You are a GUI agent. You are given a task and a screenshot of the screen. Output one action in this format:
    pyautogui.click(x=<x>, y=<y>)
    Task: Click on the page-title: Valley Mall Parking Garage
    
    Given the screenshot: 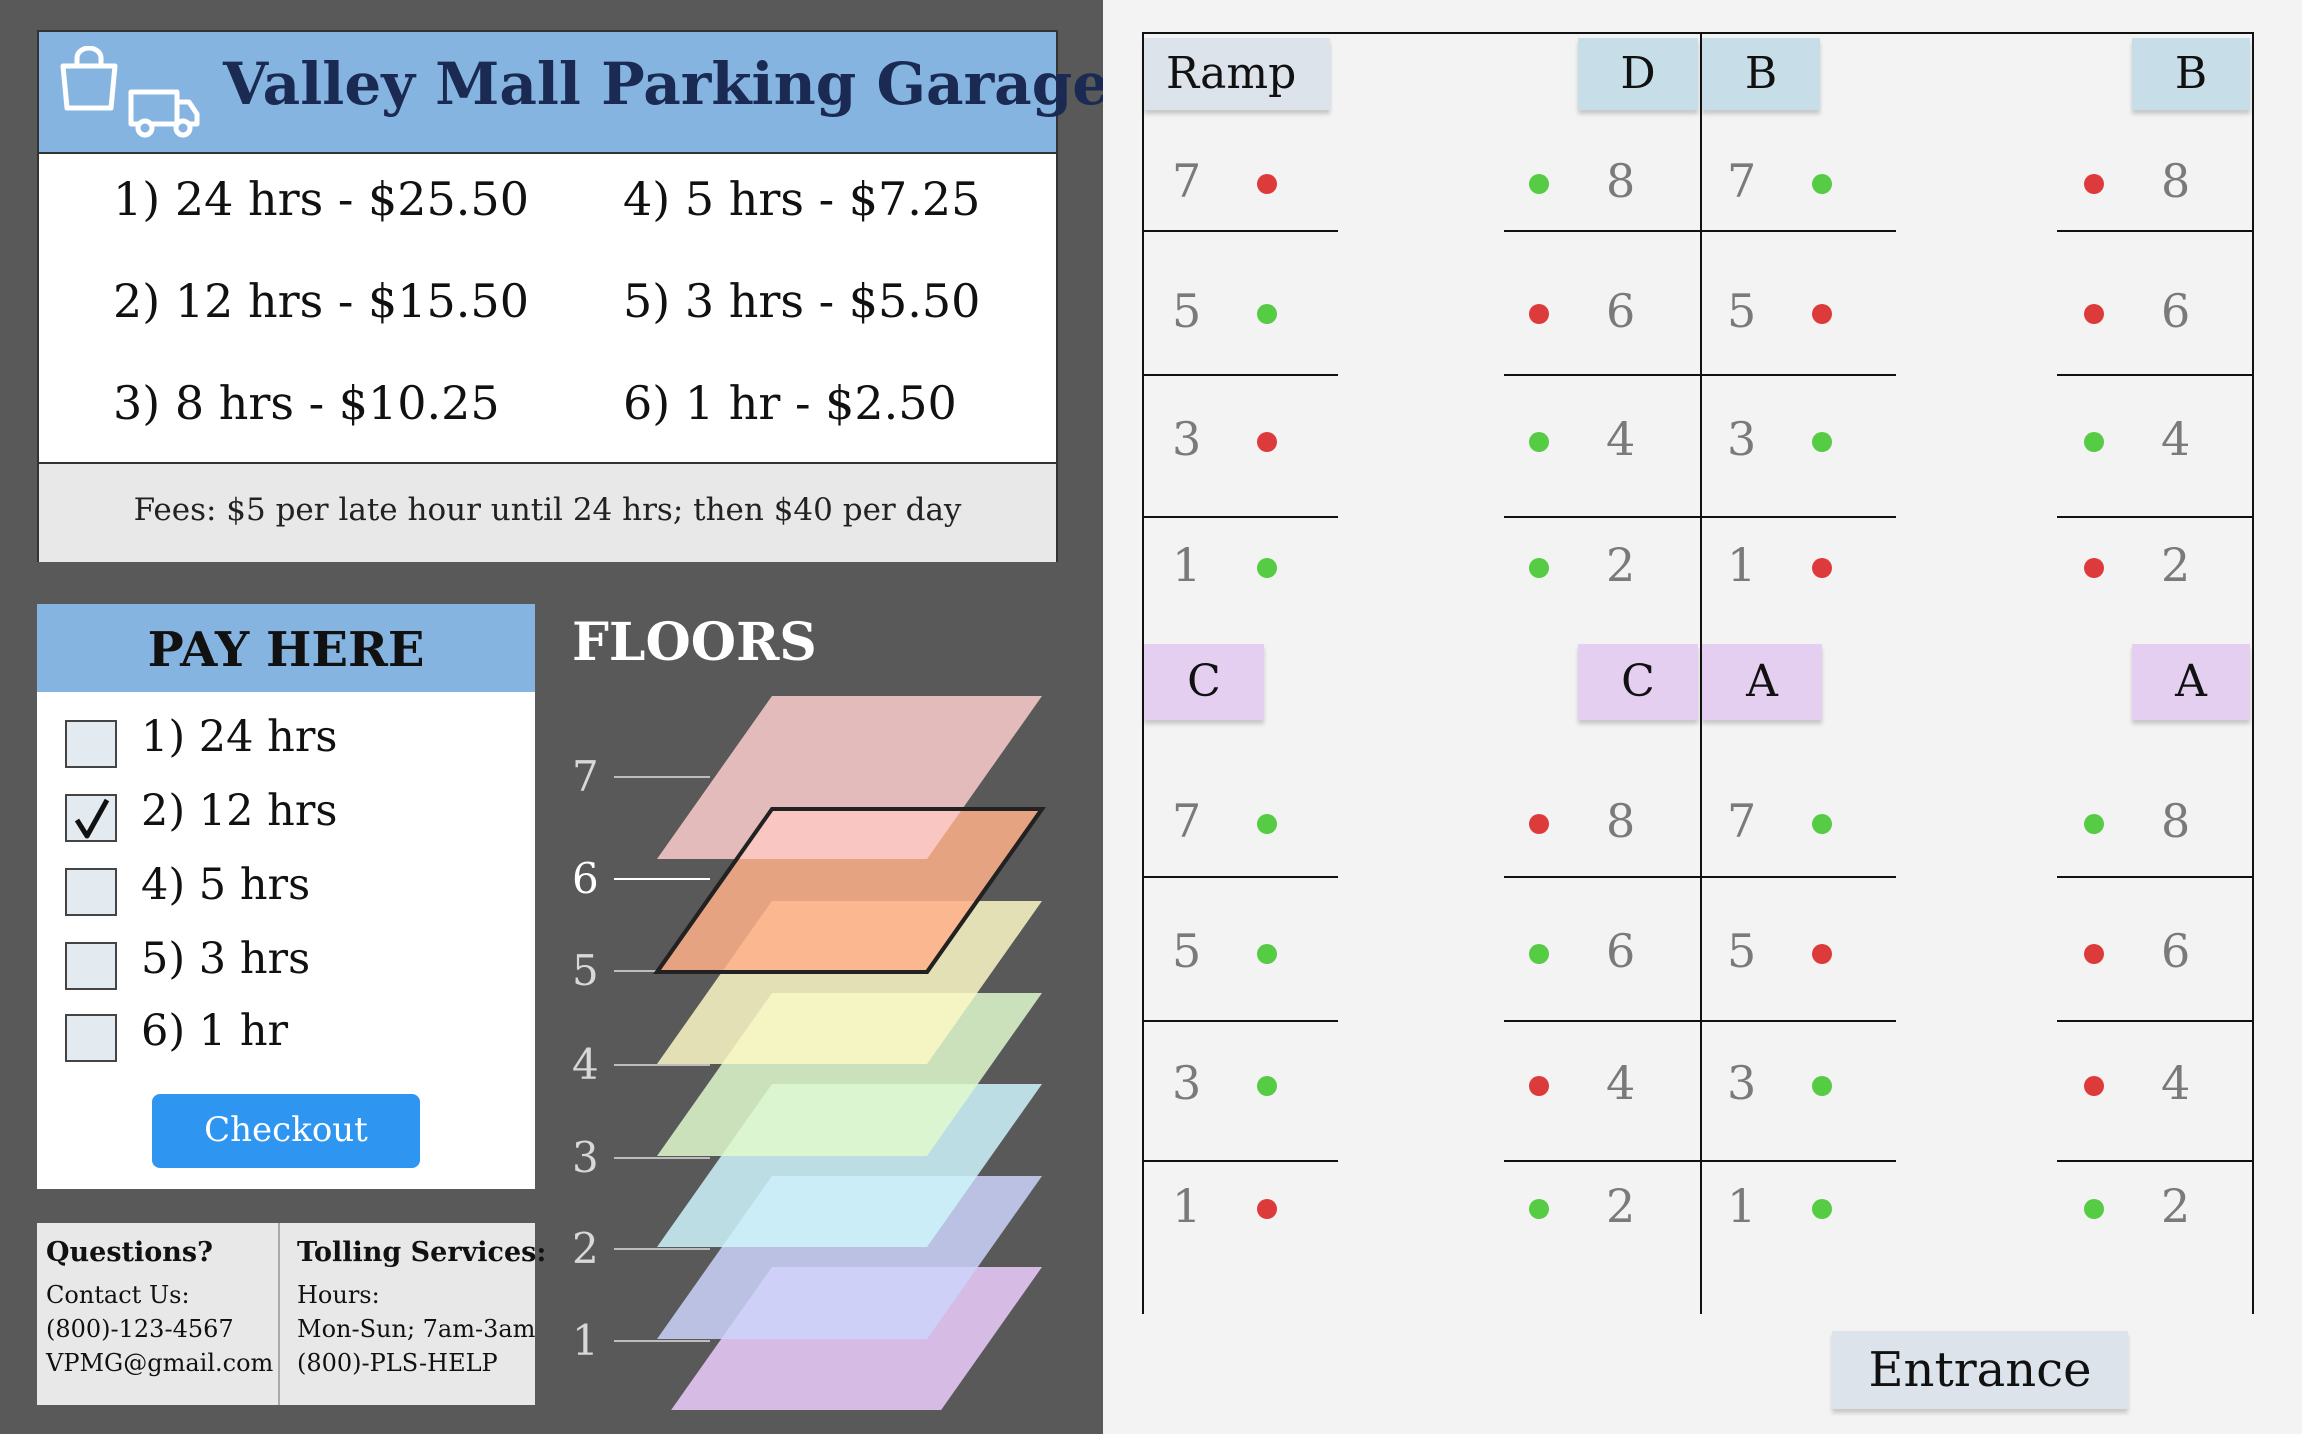 What is the action you would take?
    pyautogui.click(x=666, y=84)
    